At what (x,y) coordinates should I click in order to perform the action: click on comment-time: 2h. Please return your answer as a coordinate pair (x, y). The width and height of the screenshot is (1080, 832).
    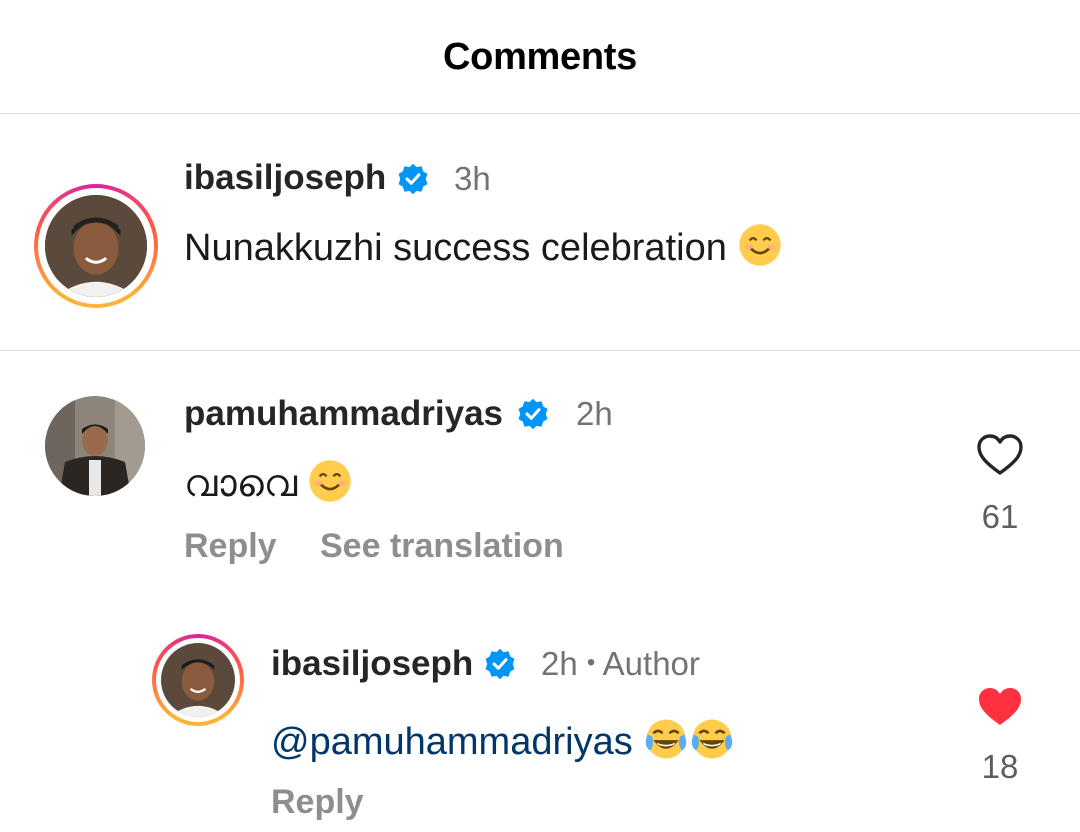
    Looking at the image, I should click on (594, 413).